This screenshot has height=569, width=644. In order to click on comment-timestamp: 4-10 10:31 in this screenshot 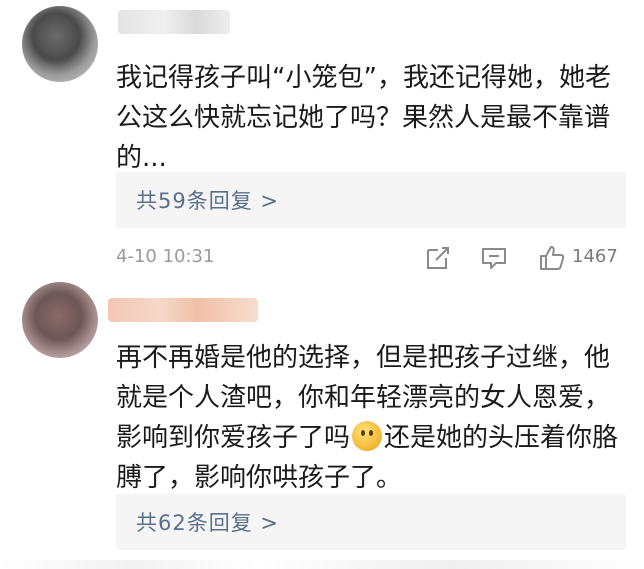, I will do `click(165, 256)`.